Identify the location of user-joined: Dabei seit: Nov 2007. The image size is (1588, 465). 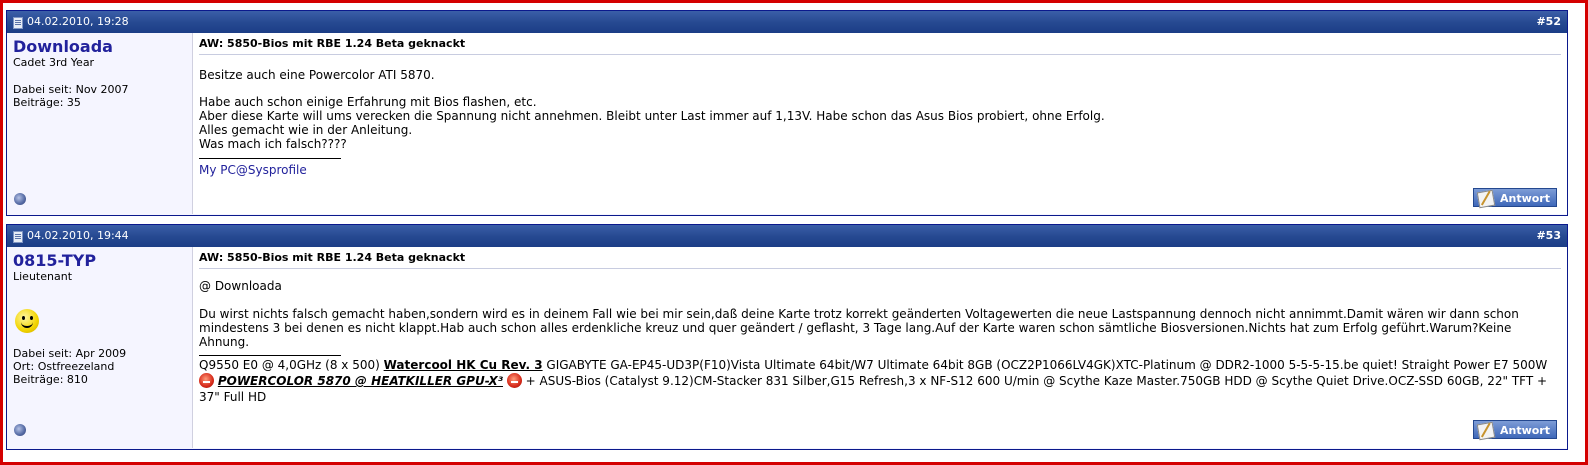
(71, 89).